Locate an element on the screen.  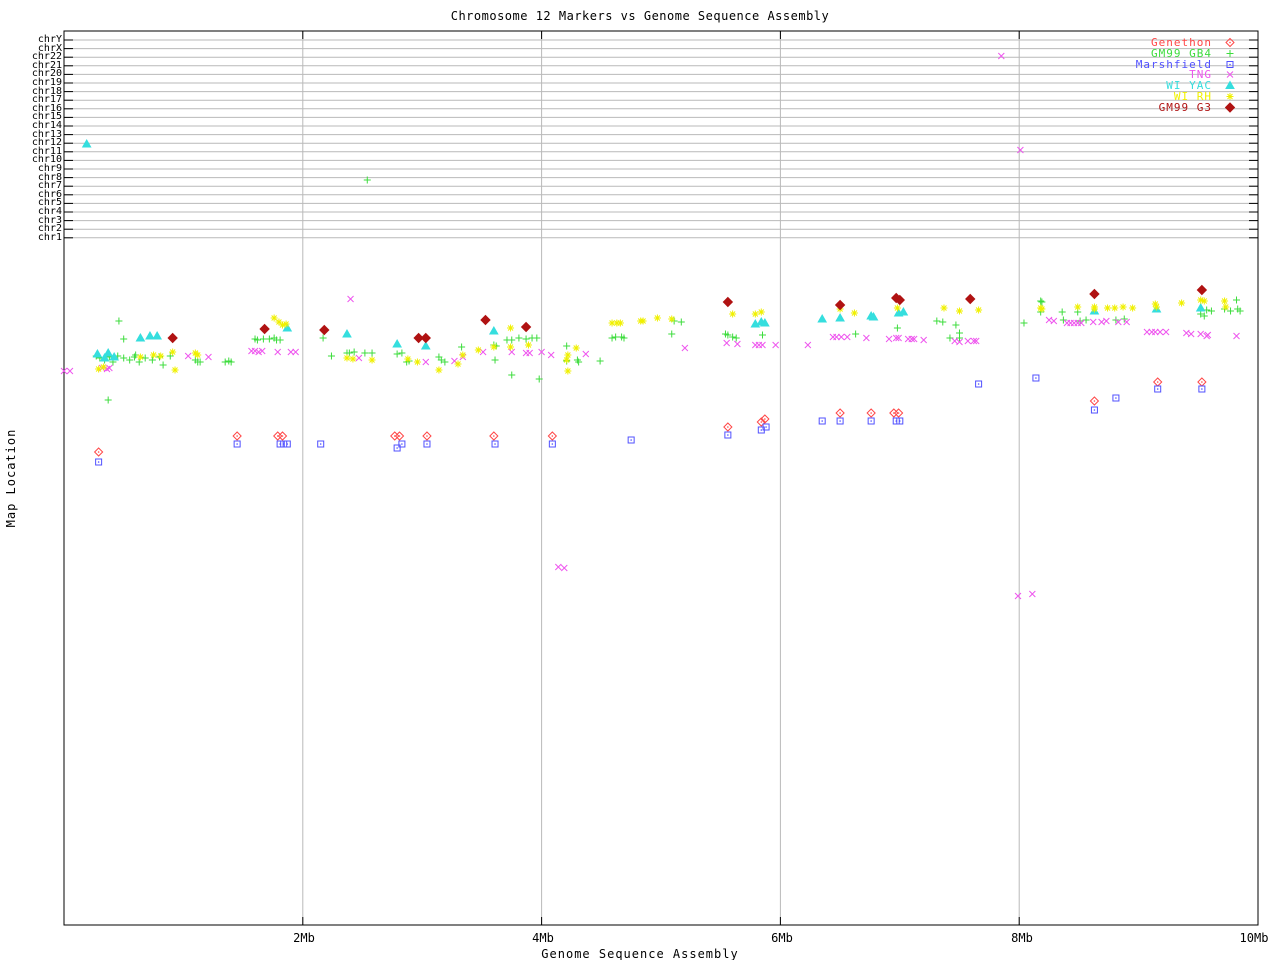
y-label-chr1: chr1 is located at coordinates (49, 237).